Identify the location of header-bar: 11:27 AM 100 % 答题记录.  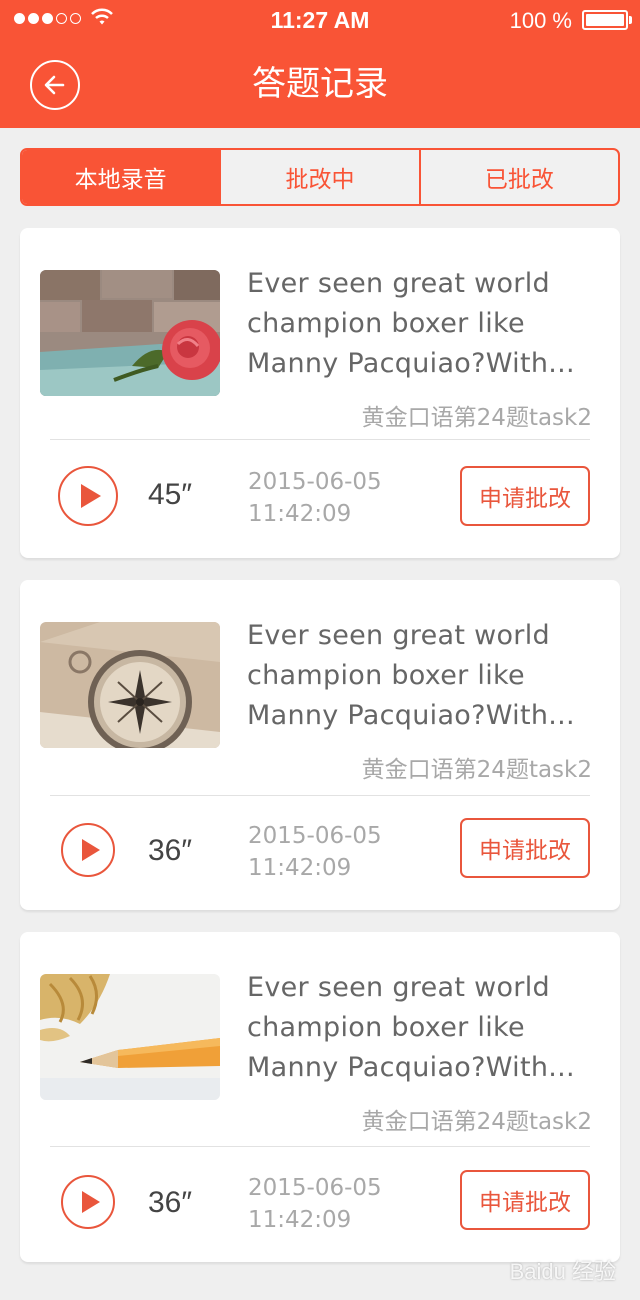
(320, 64).